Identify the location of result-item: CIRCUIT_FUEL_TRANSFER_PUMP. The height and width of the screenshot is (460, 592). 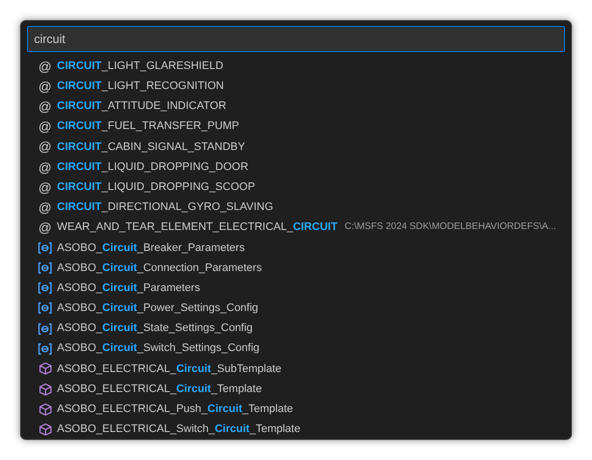
(148, 126).